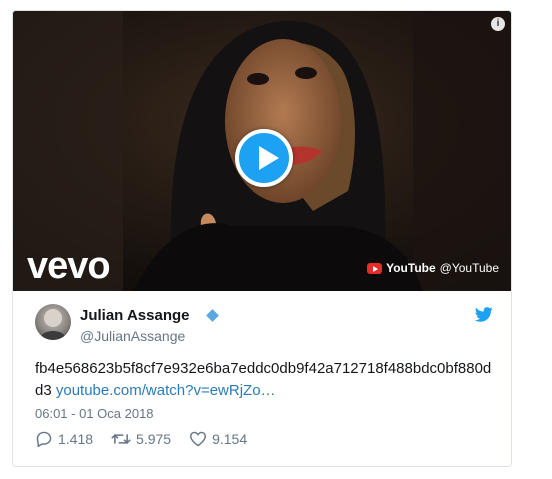 This screenshot has height=479, width=552. Describe the element at coordinates (94, 413) in the screenshot. I see `tweet-timestamp: 06:01 - 01 Oca 2018` at that location.